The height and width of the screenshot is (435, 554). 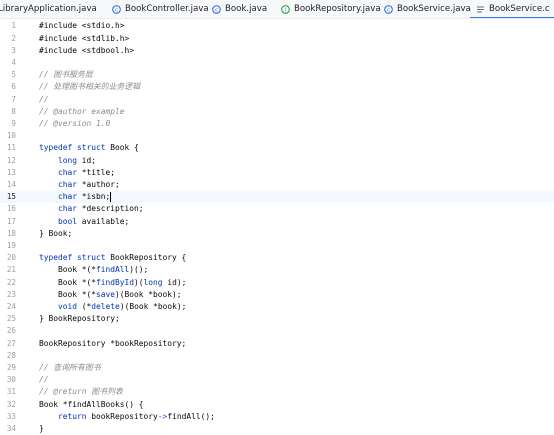 I want to click on code-token: return, so click(x=72, y=416).